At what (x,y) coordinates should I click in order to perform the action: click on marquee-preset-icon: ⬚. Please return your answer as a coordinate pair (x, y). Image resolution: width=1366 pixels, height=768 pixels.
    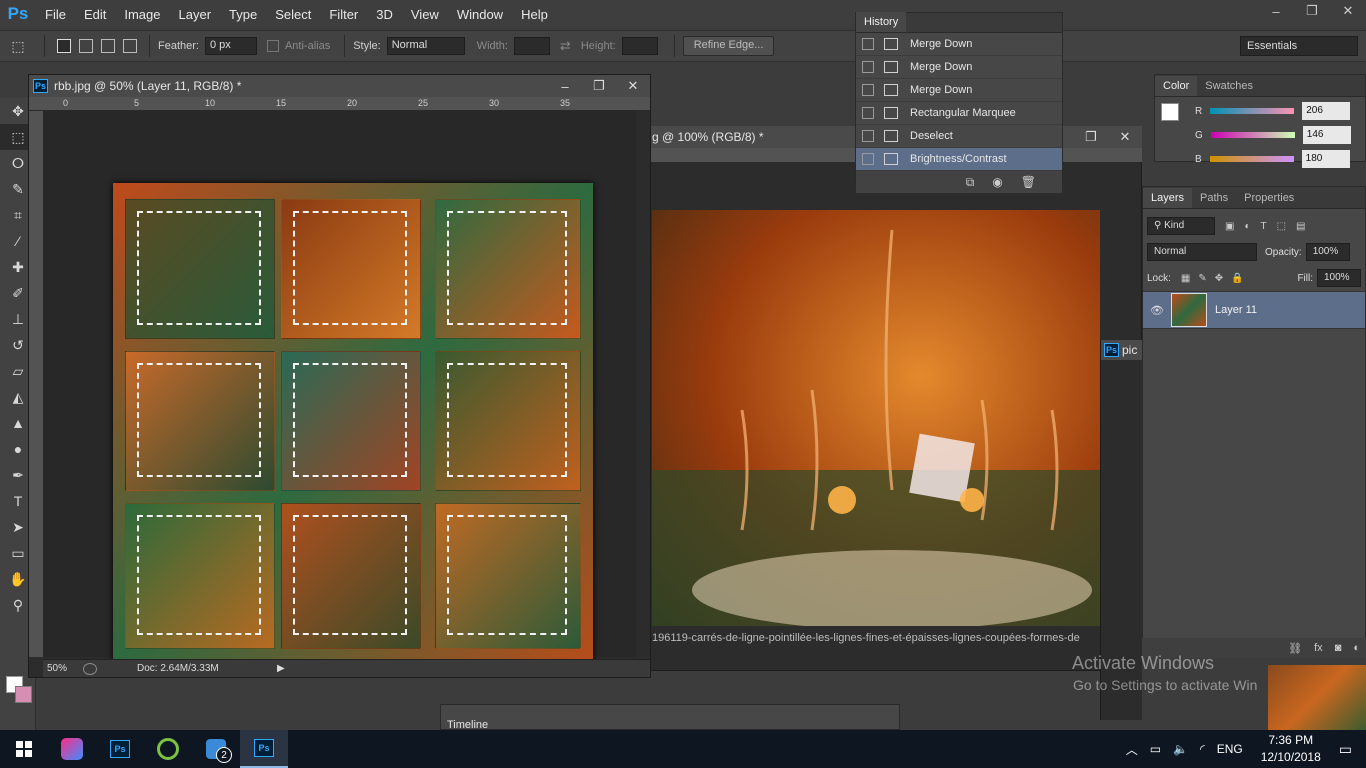
    Looking at the image, I should click on (18, 46).